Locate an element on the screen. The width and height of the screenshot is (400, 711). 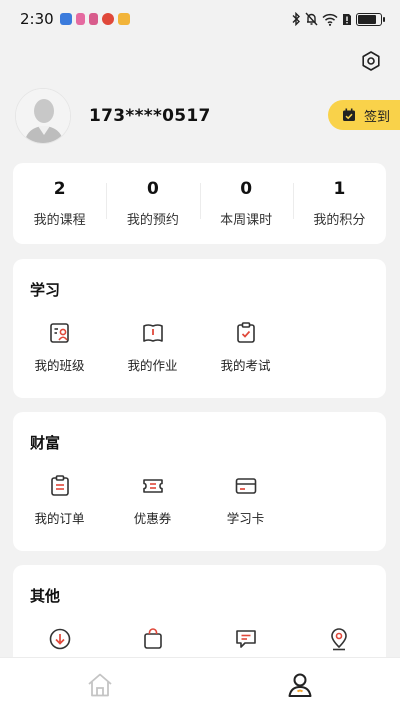
checkin-button: 签到 is located at coordinates (364, 115).